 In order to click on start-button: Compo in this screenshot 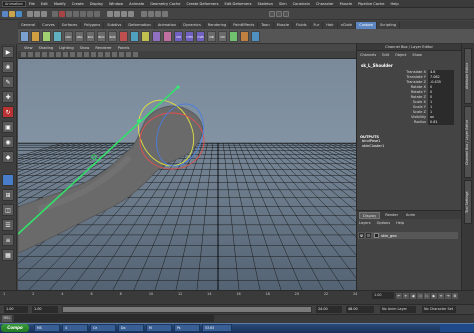, I will do `click(15, 328)`.